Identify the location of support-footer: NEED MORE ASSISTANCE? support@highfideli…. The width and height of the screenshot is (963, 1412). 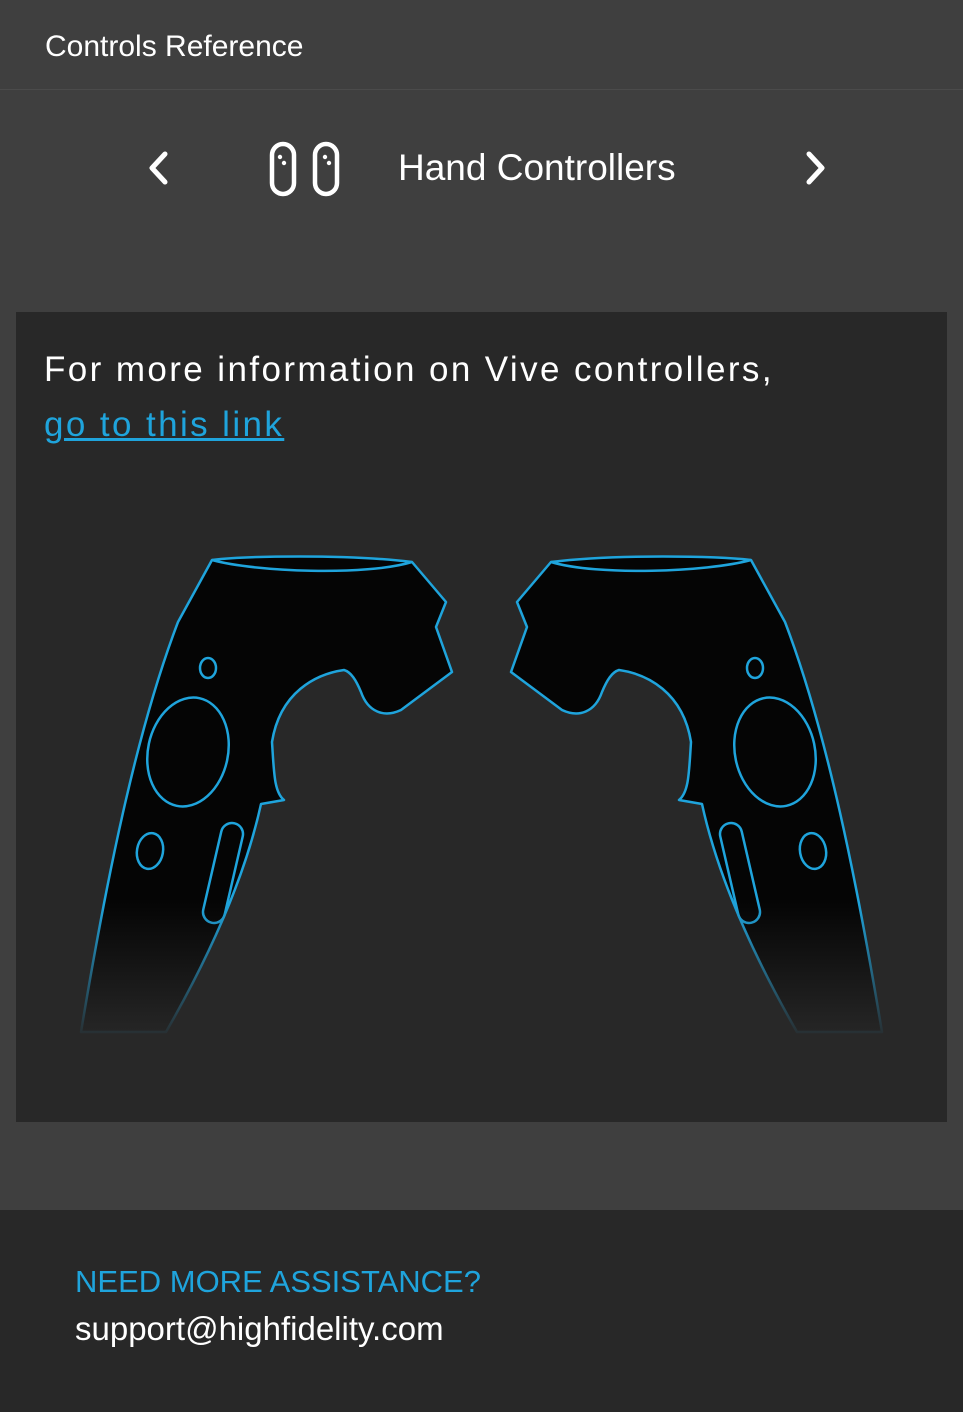
(481, 1311).